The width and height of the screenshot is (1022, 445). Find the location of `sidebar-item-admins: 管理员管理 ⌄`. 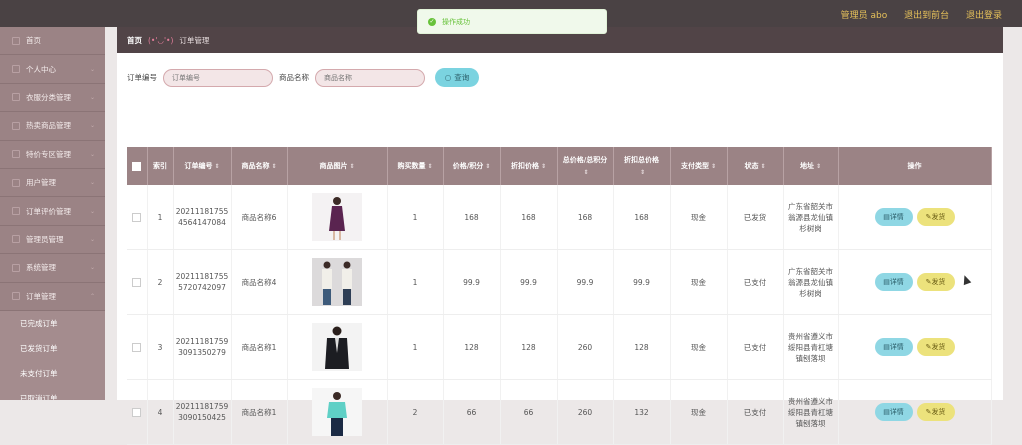

sidebar-item-admins: 管理员管理 ⌄ is located at coordinates (52, 240).